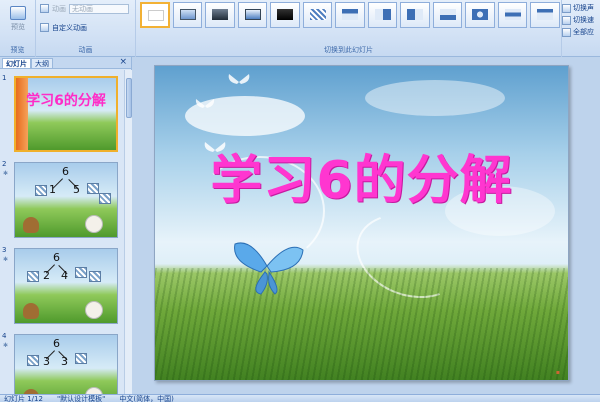 The image size is (600, 402). I want to click on slide-number: 4, so click(4, 336).